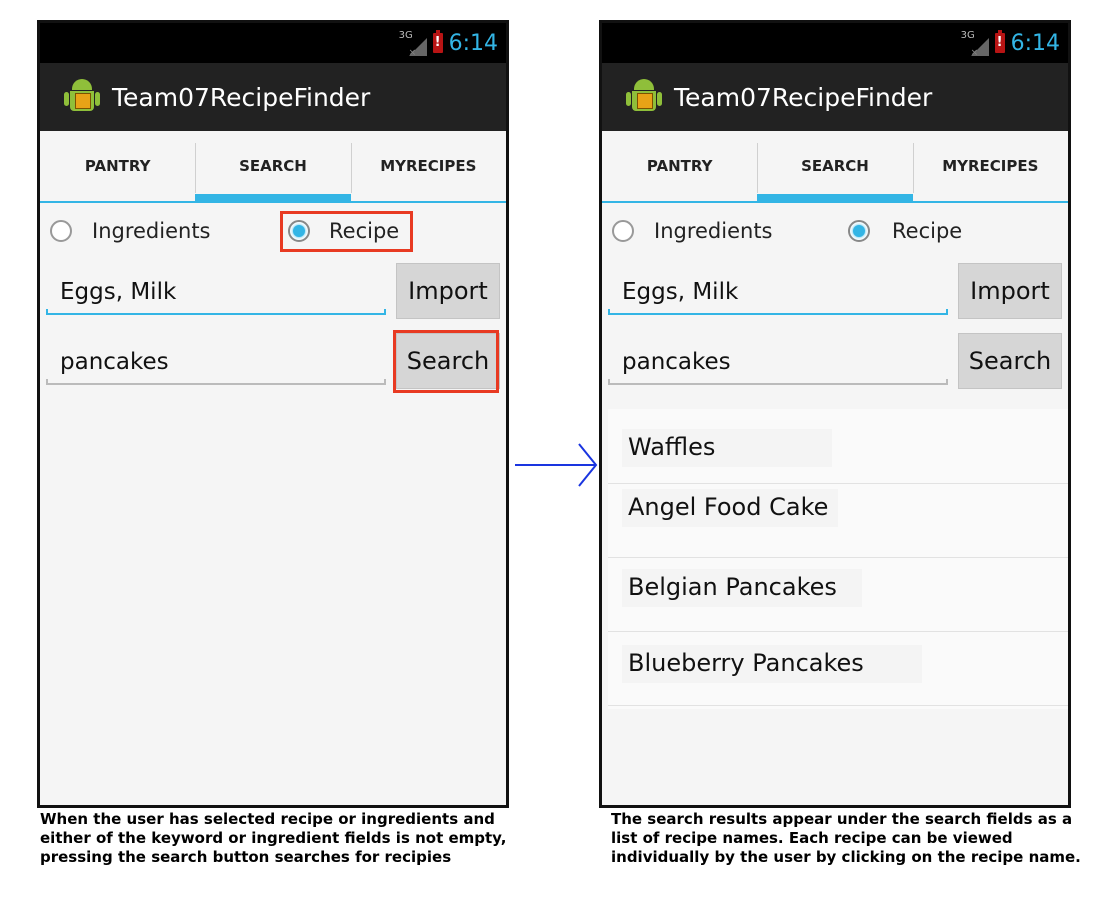 This screenshot has width=1100, height=900. What do you see at coordinates (1010, 361) in the screenshot?
I see `search-button: Search` at bounding box center [1010, 361].